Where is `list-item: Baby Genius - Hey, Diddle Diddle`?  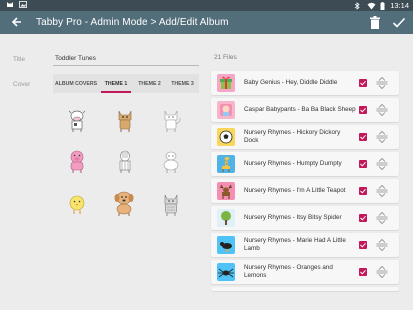 list-item: Baby Genius - Hey, Diddle Diddle is located at coordinates (305, 83).